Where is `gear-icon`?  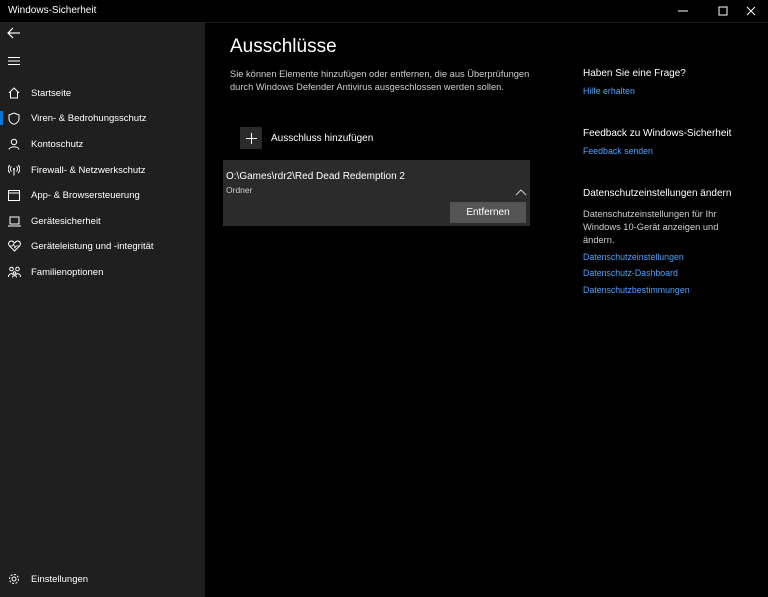 gear-icon is located at coordinates (14, 579).